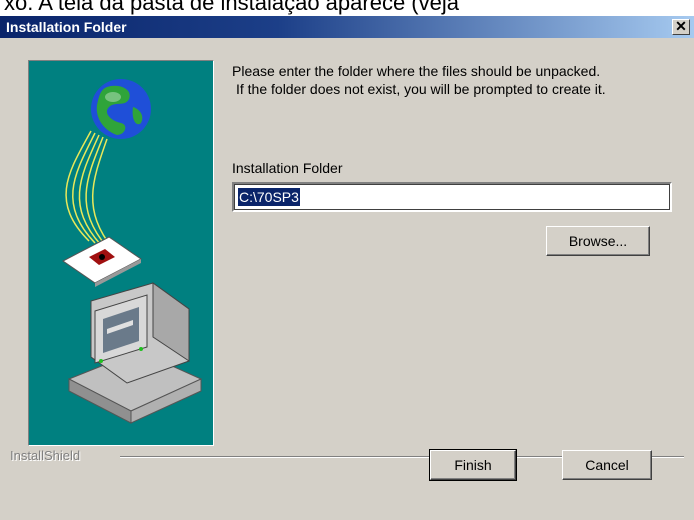  What do you see at coordinates (45, 455) in the screenshot?
I see `installshield-brand: InstallShield` at bounding box center [45, 455].